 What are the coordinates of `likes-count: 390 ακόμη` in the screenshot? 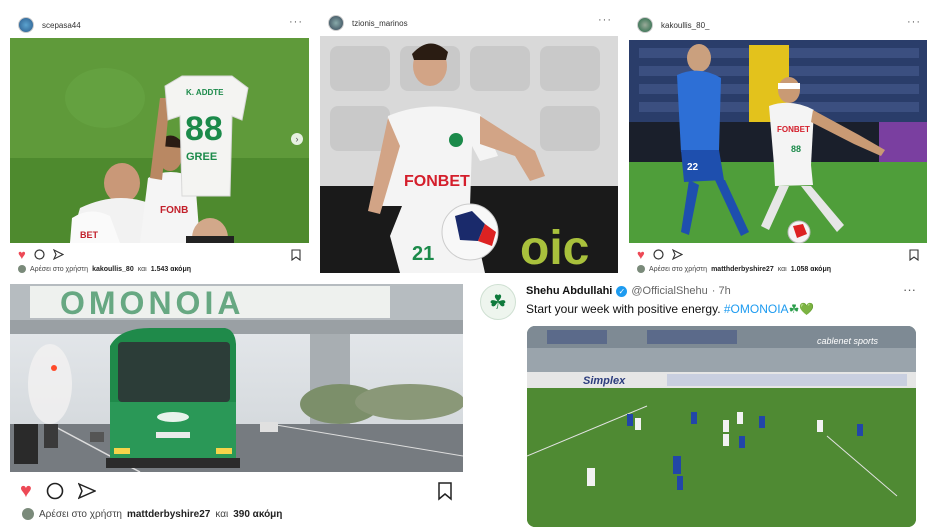 It's located at (257, 514).